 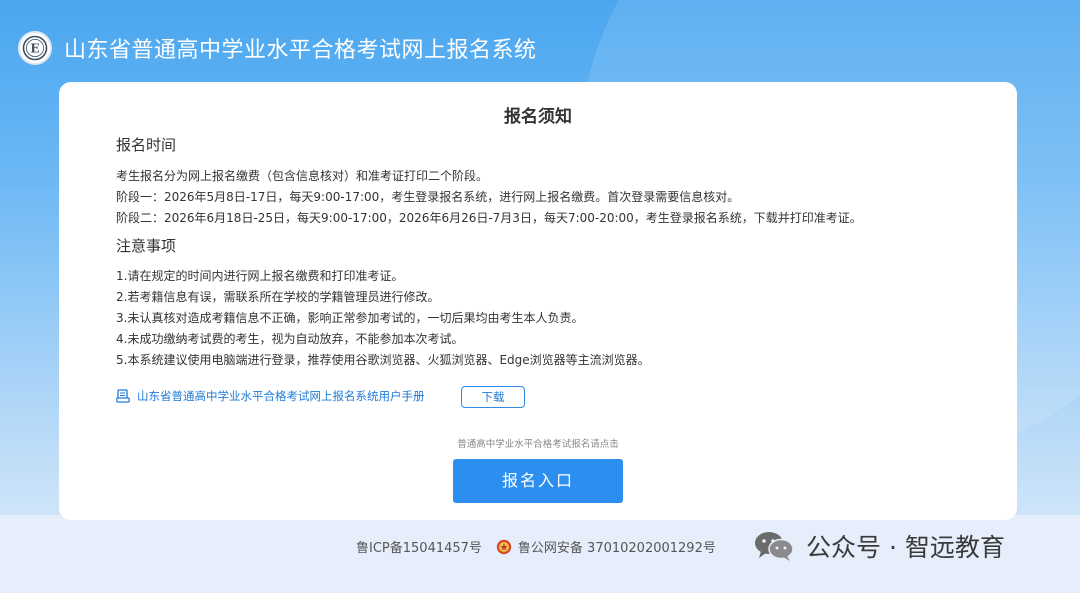 I want to click on footer: 鲁ICP备15041457号 鲁公网安备 37010202001292号, so click(x=536, y=546).